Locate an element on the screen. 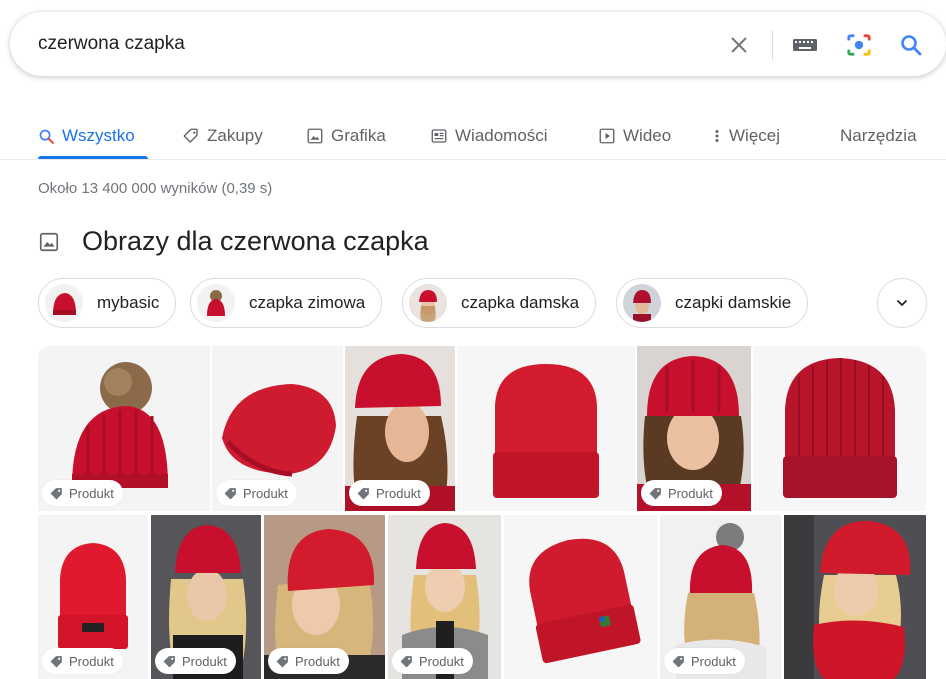 The height and width of the screenshot is (679, 946). chip-mybasic: mybasic is located at coordinates (107, 303).